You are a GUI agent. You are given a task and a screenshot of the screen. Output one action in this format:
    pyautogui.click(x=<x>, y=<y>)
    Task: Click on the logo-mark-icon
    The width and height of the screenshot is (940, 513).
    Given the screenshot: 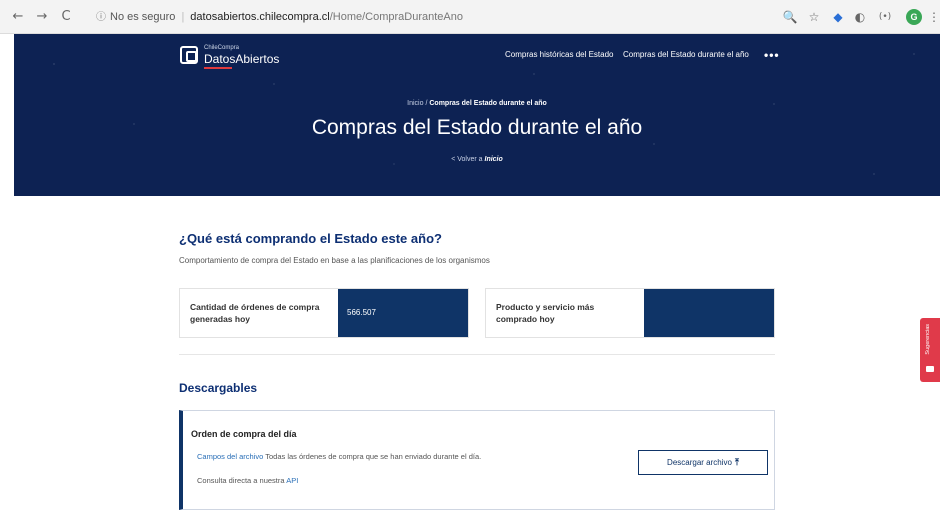 What is the action you would take?
    pyautogui.click(x=189, y=55)
    